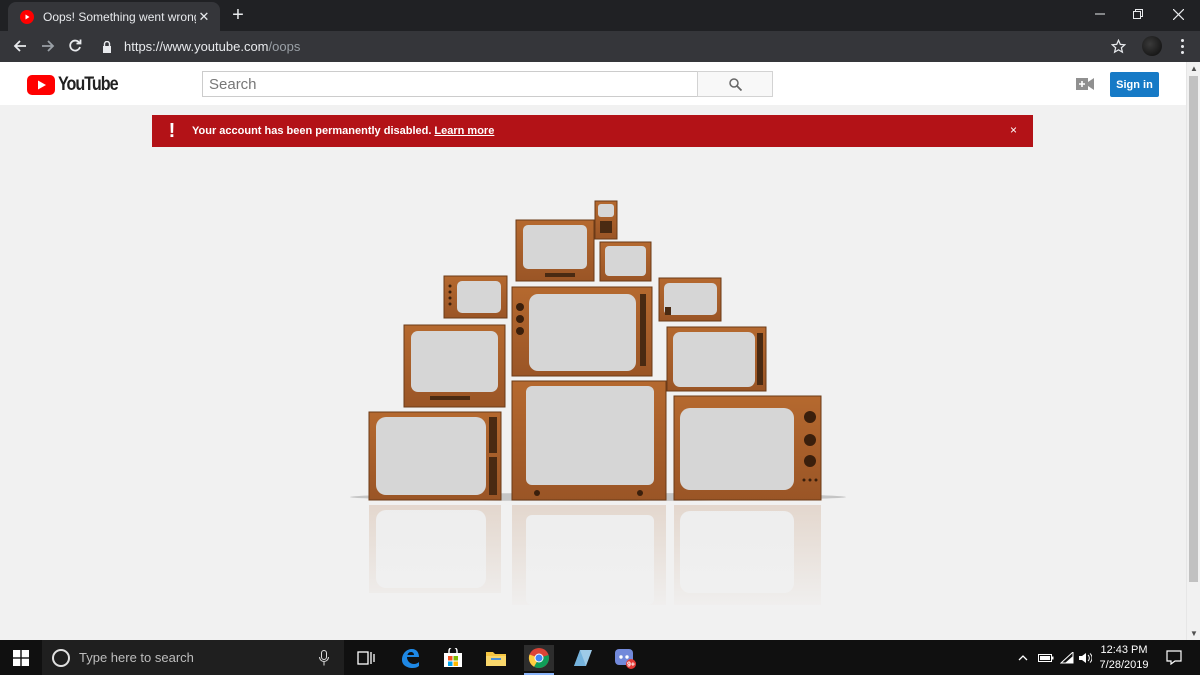 Image resolution: width=1200 pixels, height=675 pixels. What do you see at coordinates (435, 456) in the screenshot?
I see `tv-bottom-left` at bounding box center [435, 456].